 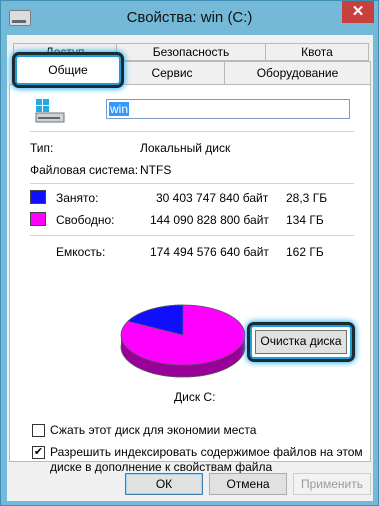 What do you see at coordinates (183, 341) in the screenshot?
I see `disk-usage-pie-chart` at bounding box center [183, 341].